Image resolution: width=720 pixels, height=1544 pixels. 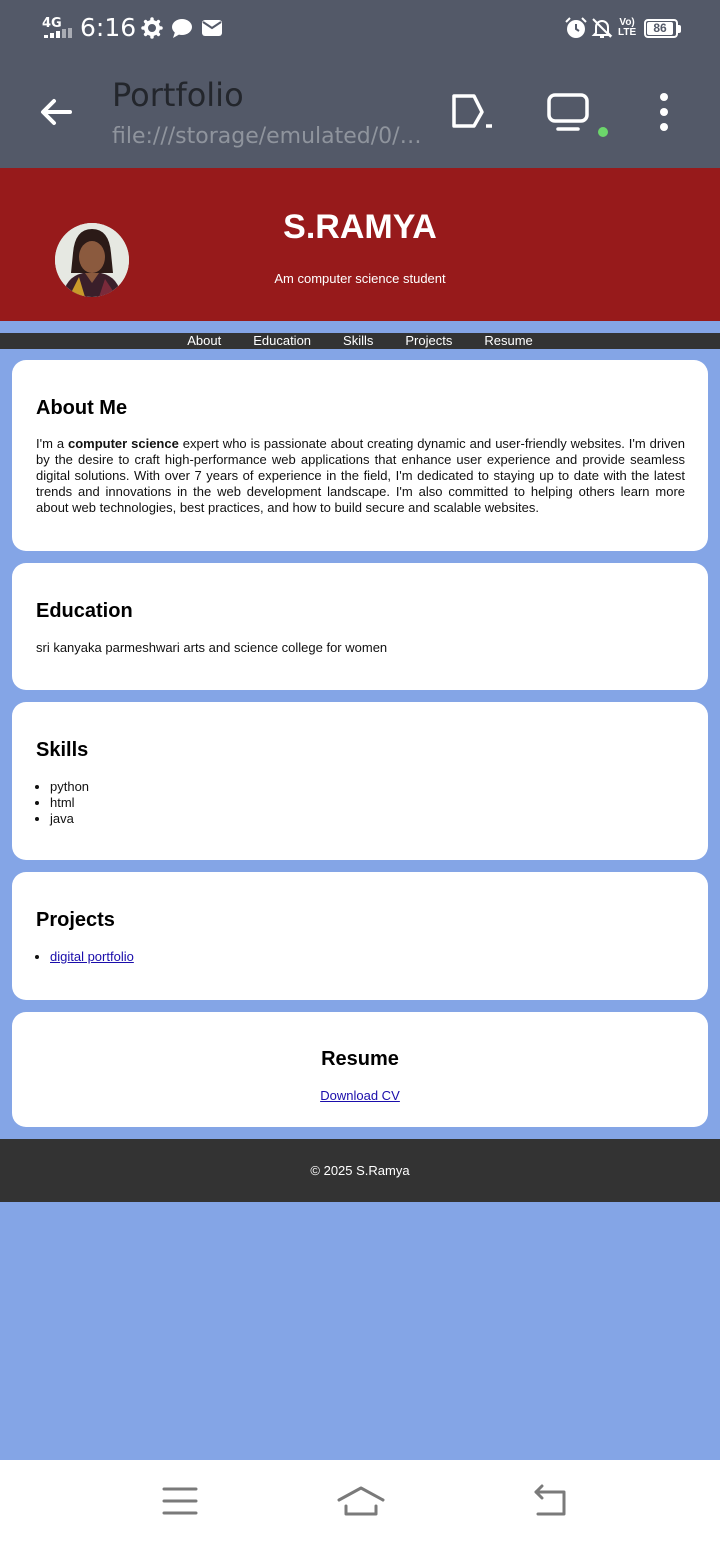 I want to click on projects-list: digital portfolio, so click(x=92, y=957).